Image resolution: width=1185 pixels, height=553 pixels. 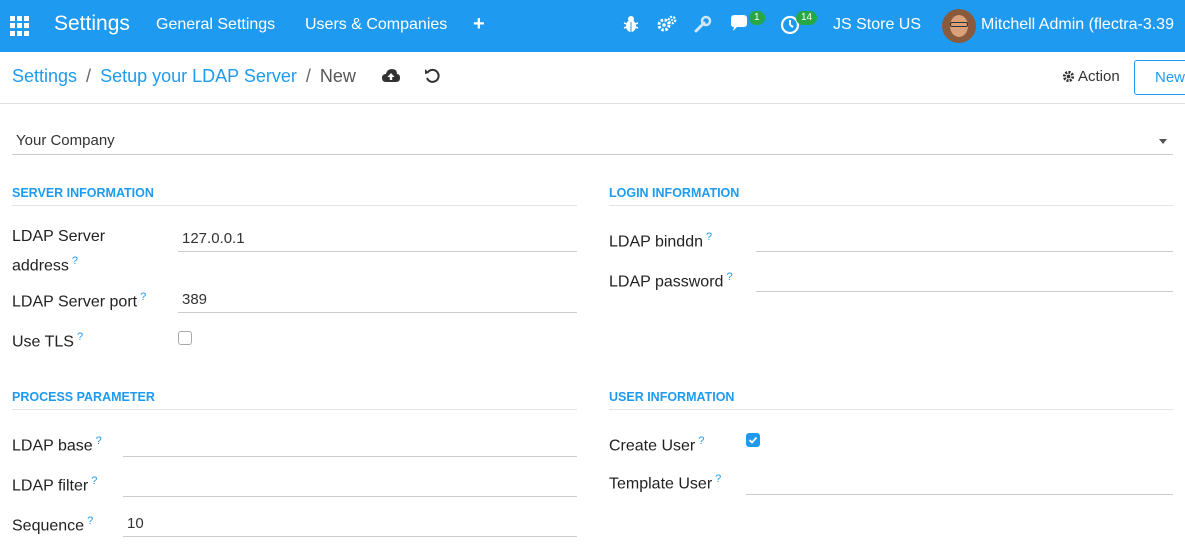 What do you see at coordinates (48, 341) in the screenshot?
I see `use-tls-label: Use TLS?` at bounding box center [48, 341].